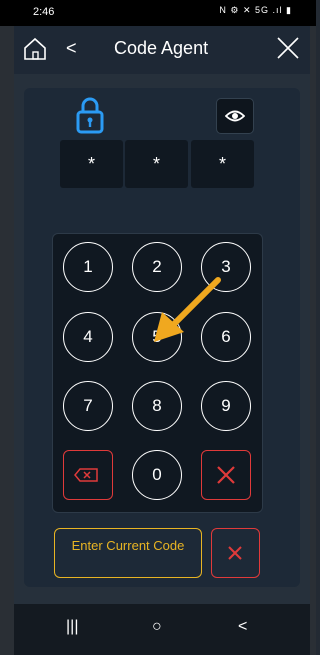 The height and width of the screenshot is (655, 320). I want to click on key-9: 9, so click(226, 406).